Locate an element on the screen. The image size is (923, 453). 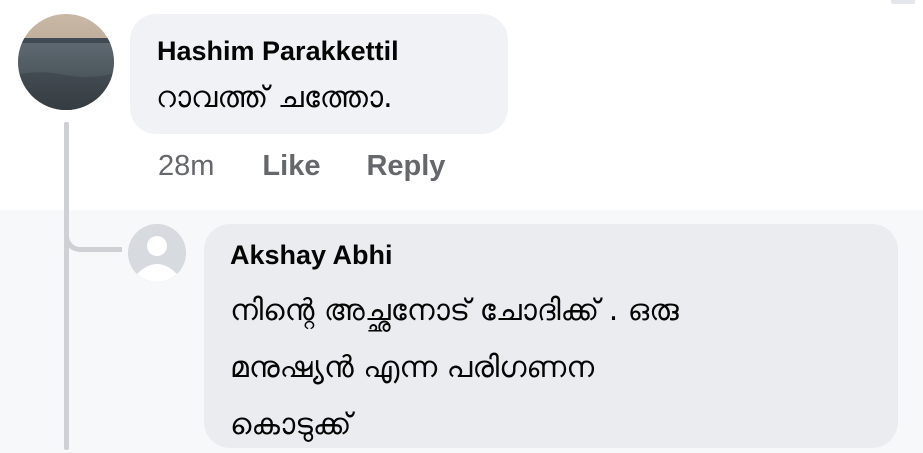
profile-photo-icon is located at coordinates (66, 62).